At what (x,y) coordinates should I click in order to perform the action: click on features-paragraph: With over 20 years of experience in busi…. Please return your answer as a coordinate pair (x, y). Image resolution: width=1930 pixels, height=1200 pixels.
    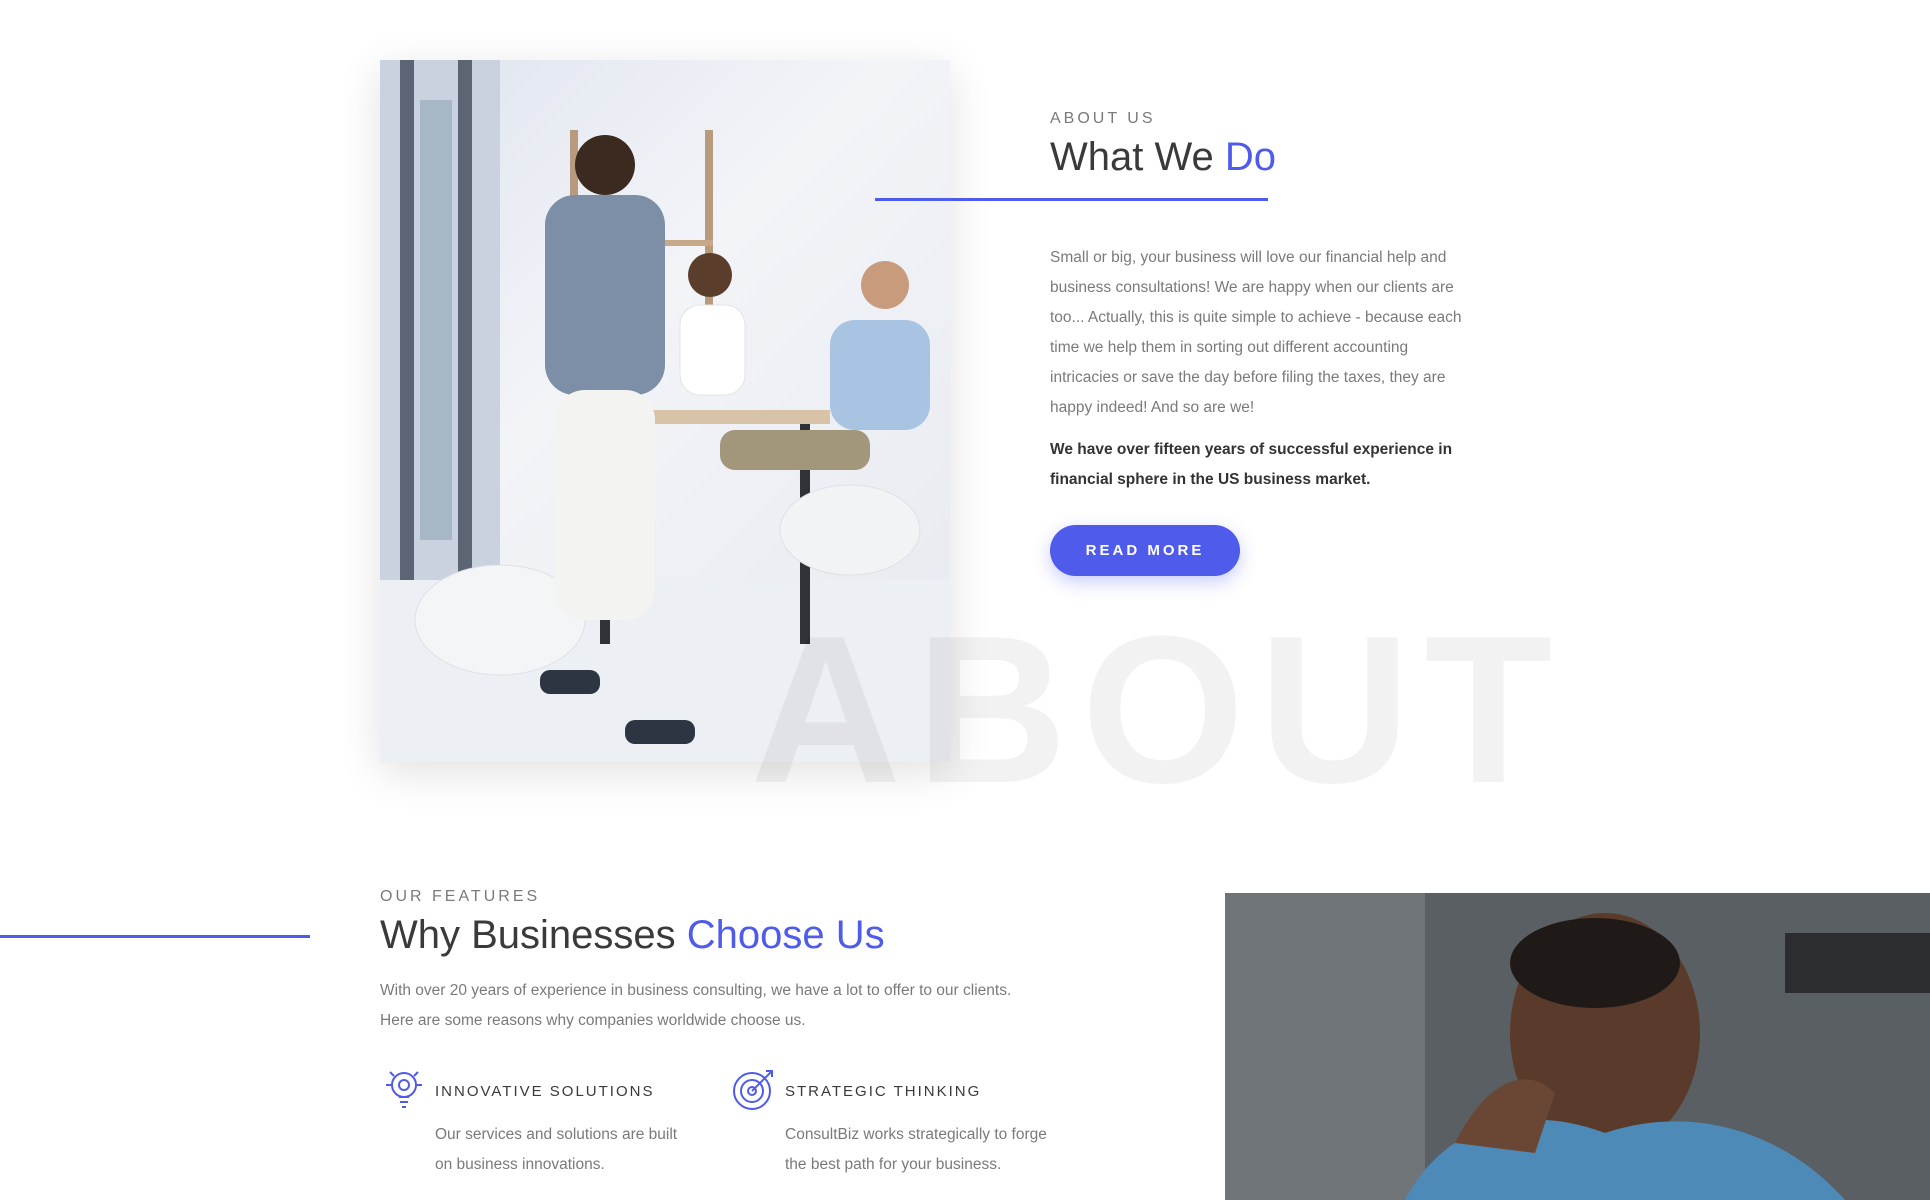
    Looking at the image, I should click on (696, 1005).